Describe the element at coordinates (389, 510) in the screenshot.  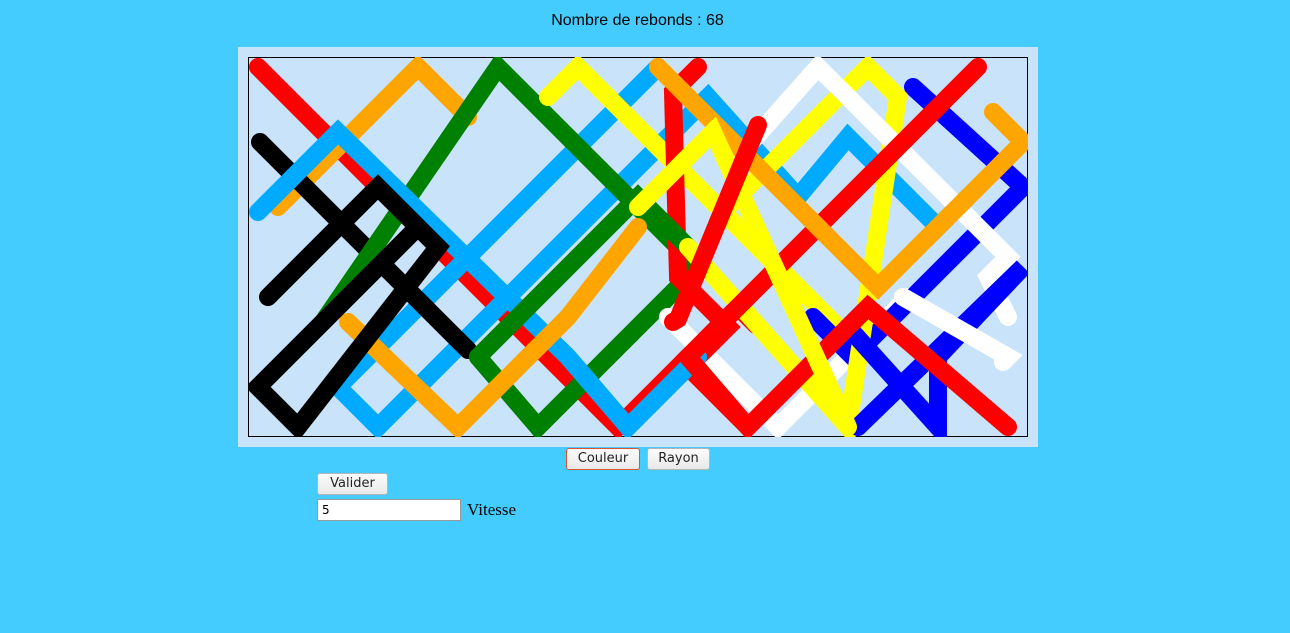
I see `speed-input` at that location.